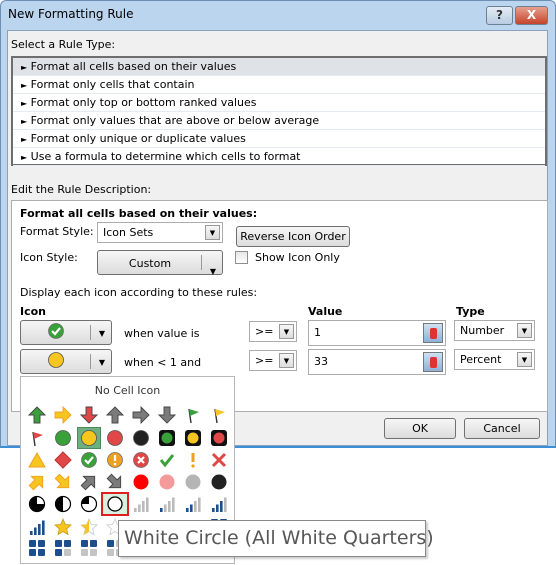  I want to click on star-half-icon, so click(89, 527).